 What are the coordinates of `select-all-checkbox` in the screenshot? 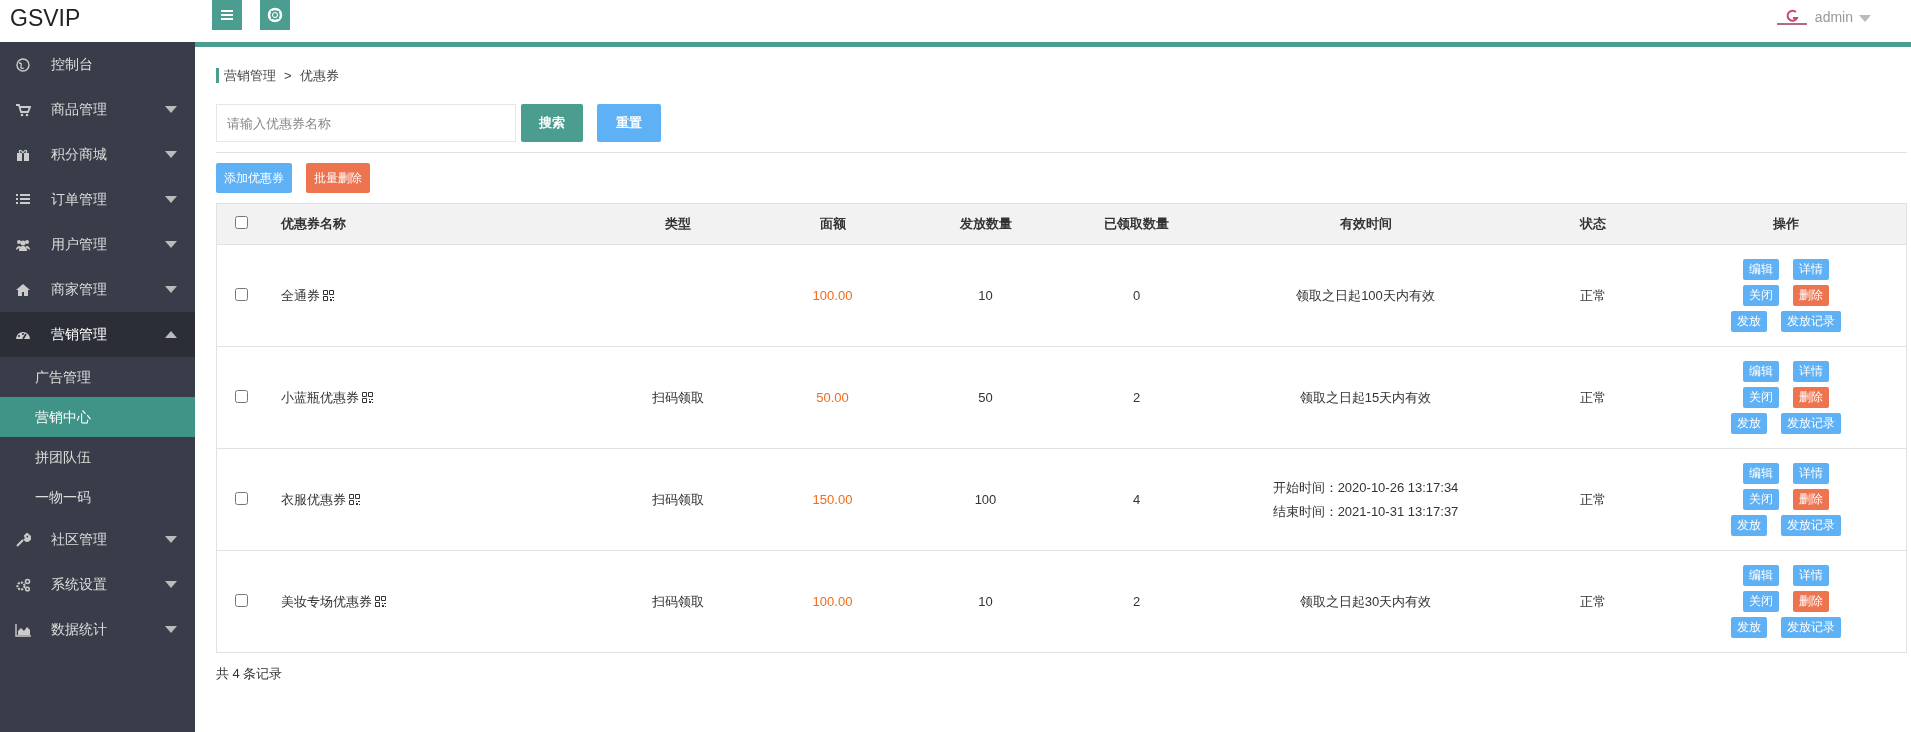 It's located at (241, 222).